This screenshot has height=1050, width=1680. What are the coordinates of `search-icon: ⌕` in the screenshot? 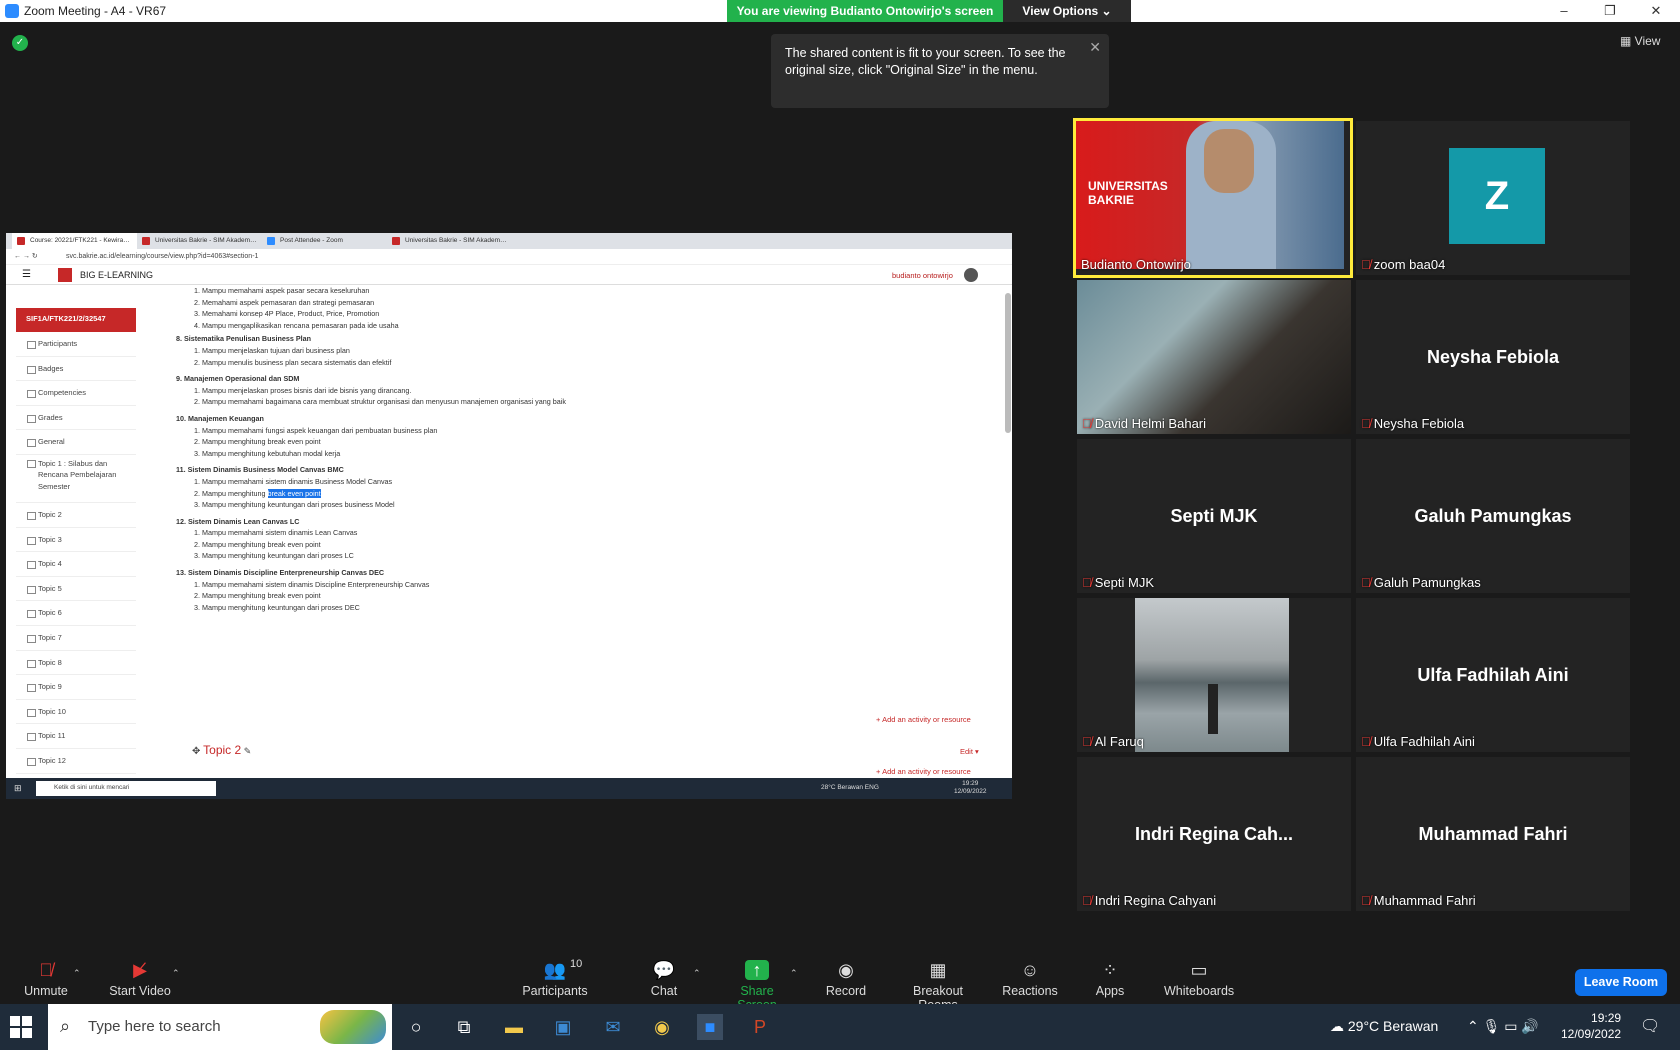 It's located at (65, 1026).